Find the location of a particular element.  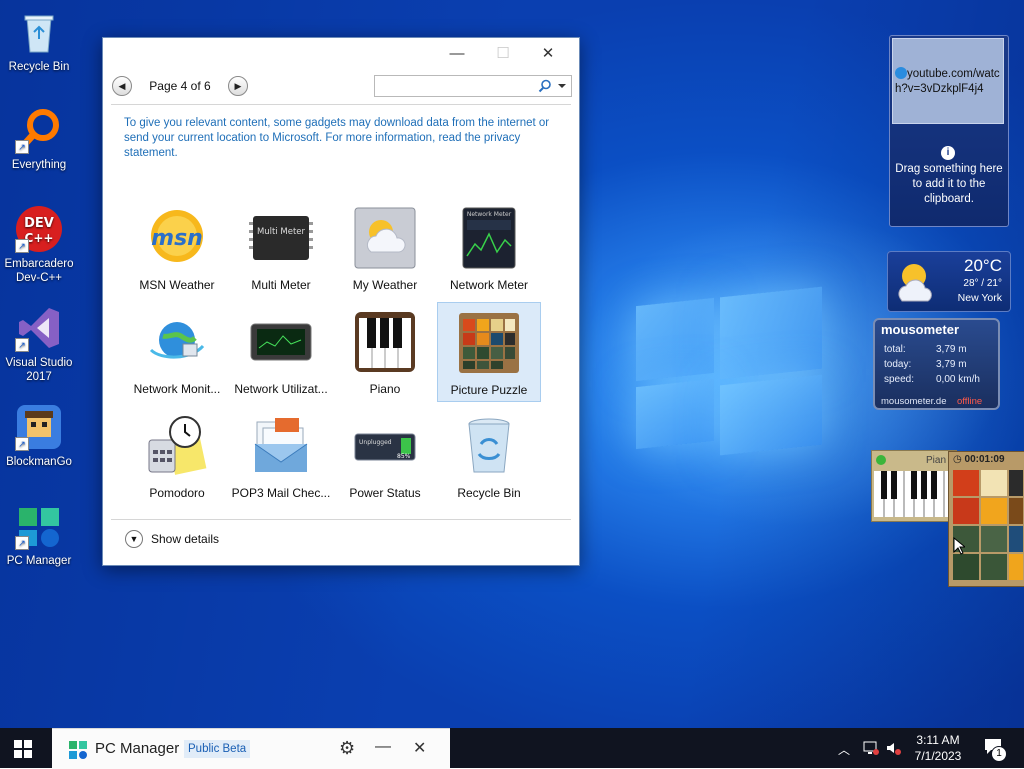

gadget-label: MSN Weather is located at coordinates (177, 285).